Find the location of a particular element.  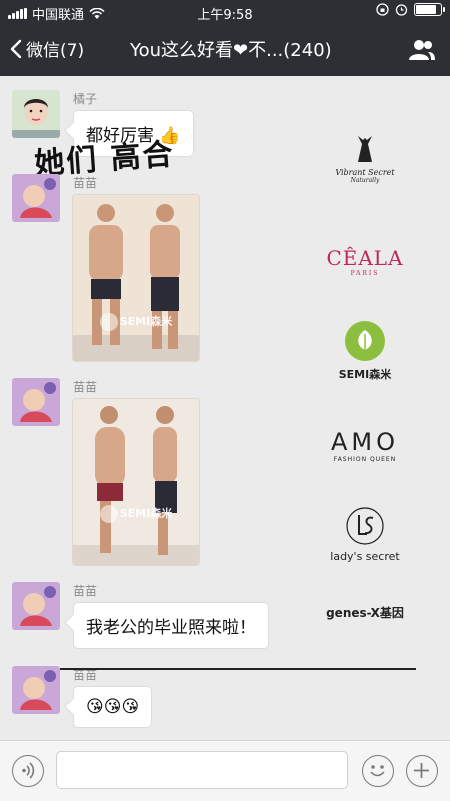

more-button is located at coordinates (422, 771).